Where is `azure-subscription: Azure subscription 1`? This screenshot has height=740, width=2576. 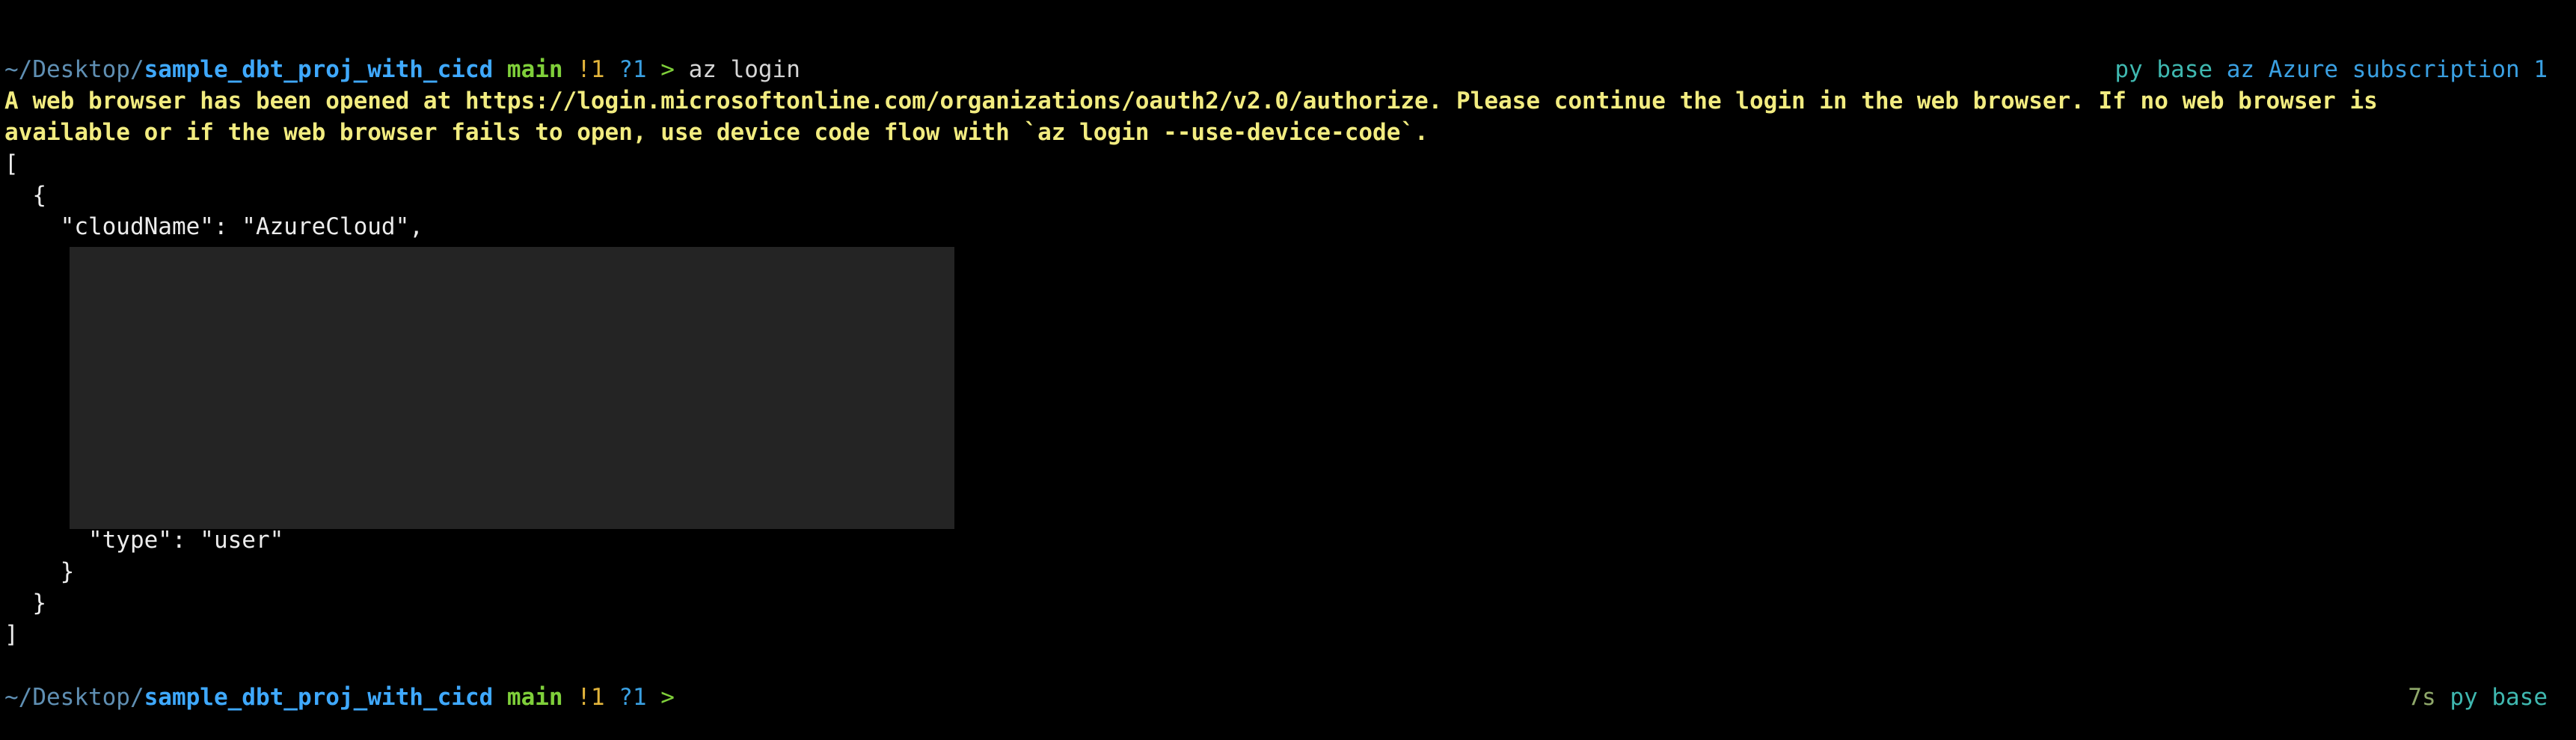
azure-subscription: Azure subscription 1 is located at coordinates (2408, 69).